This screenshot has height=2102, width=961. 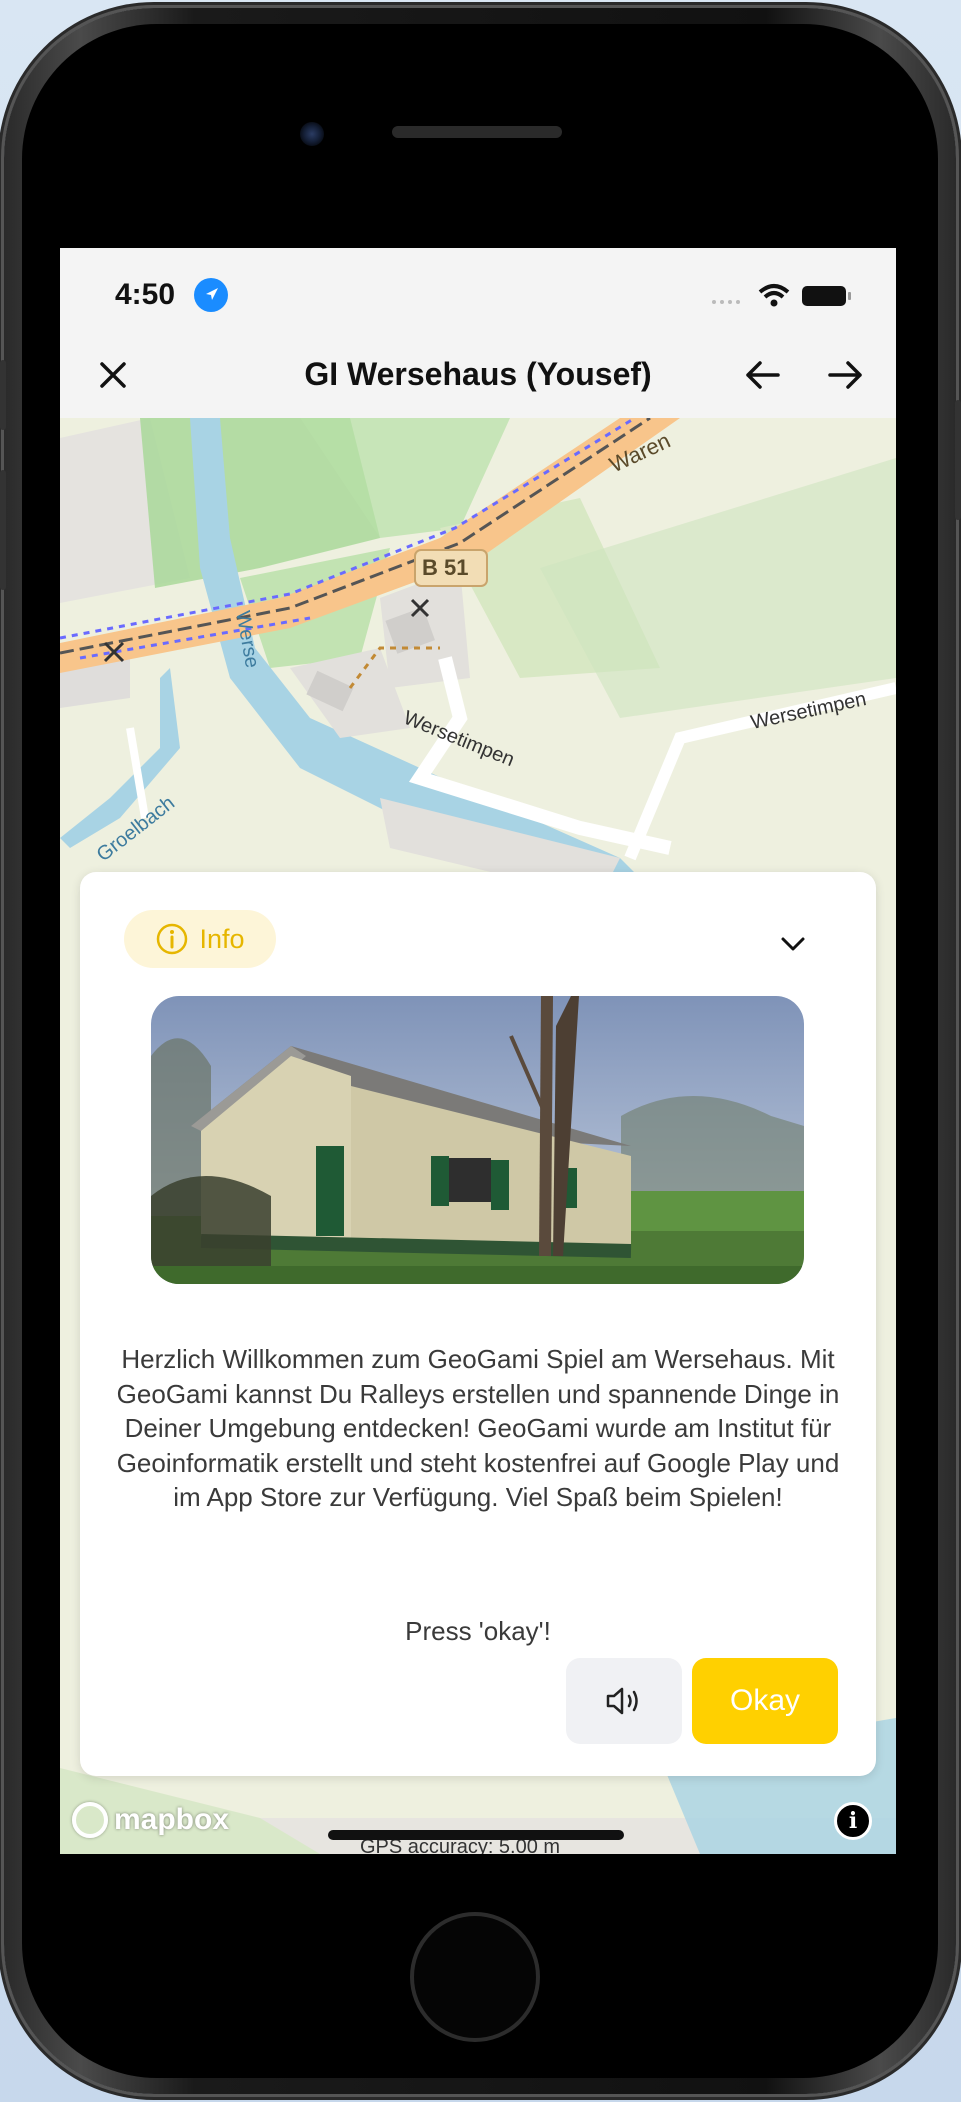 What do you see at coordinates (826, 296) in the screenshot?
I see `battery-icon` at bounding box center [826, 296].